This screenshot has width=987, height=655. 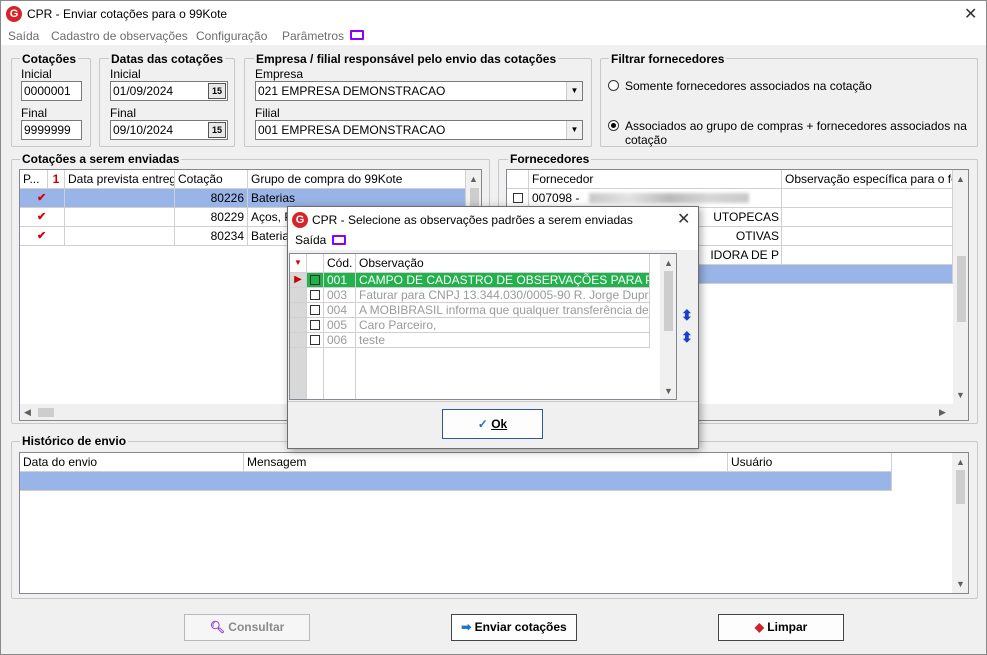 What do you see at coordinates (340, 310) in the screenshot?
I see `table-cell: 004` at bounding box center [340, 310].